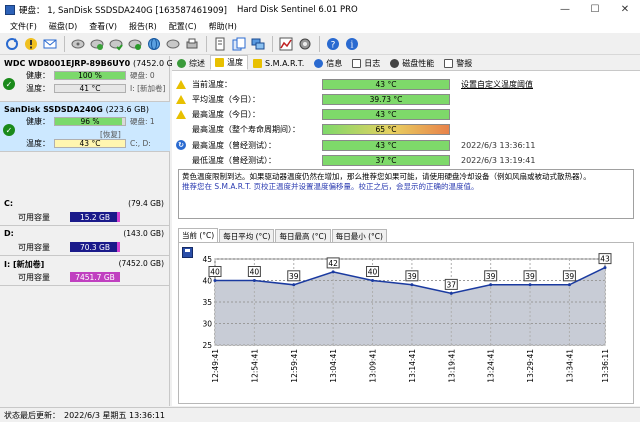  Describe the element at coordinates (258, 44) in the screenshot. I see `network-icon` at that location.